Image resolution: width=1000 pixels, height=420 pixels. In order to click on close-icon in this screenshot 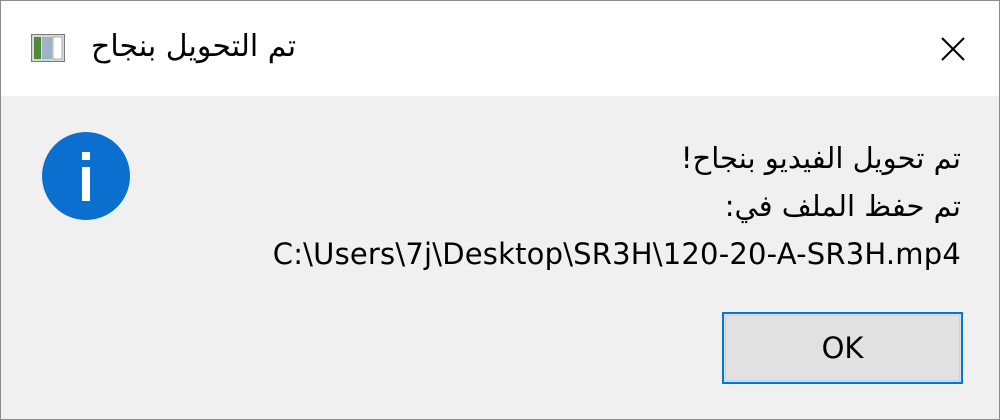, I will do `click(953, 48)`.